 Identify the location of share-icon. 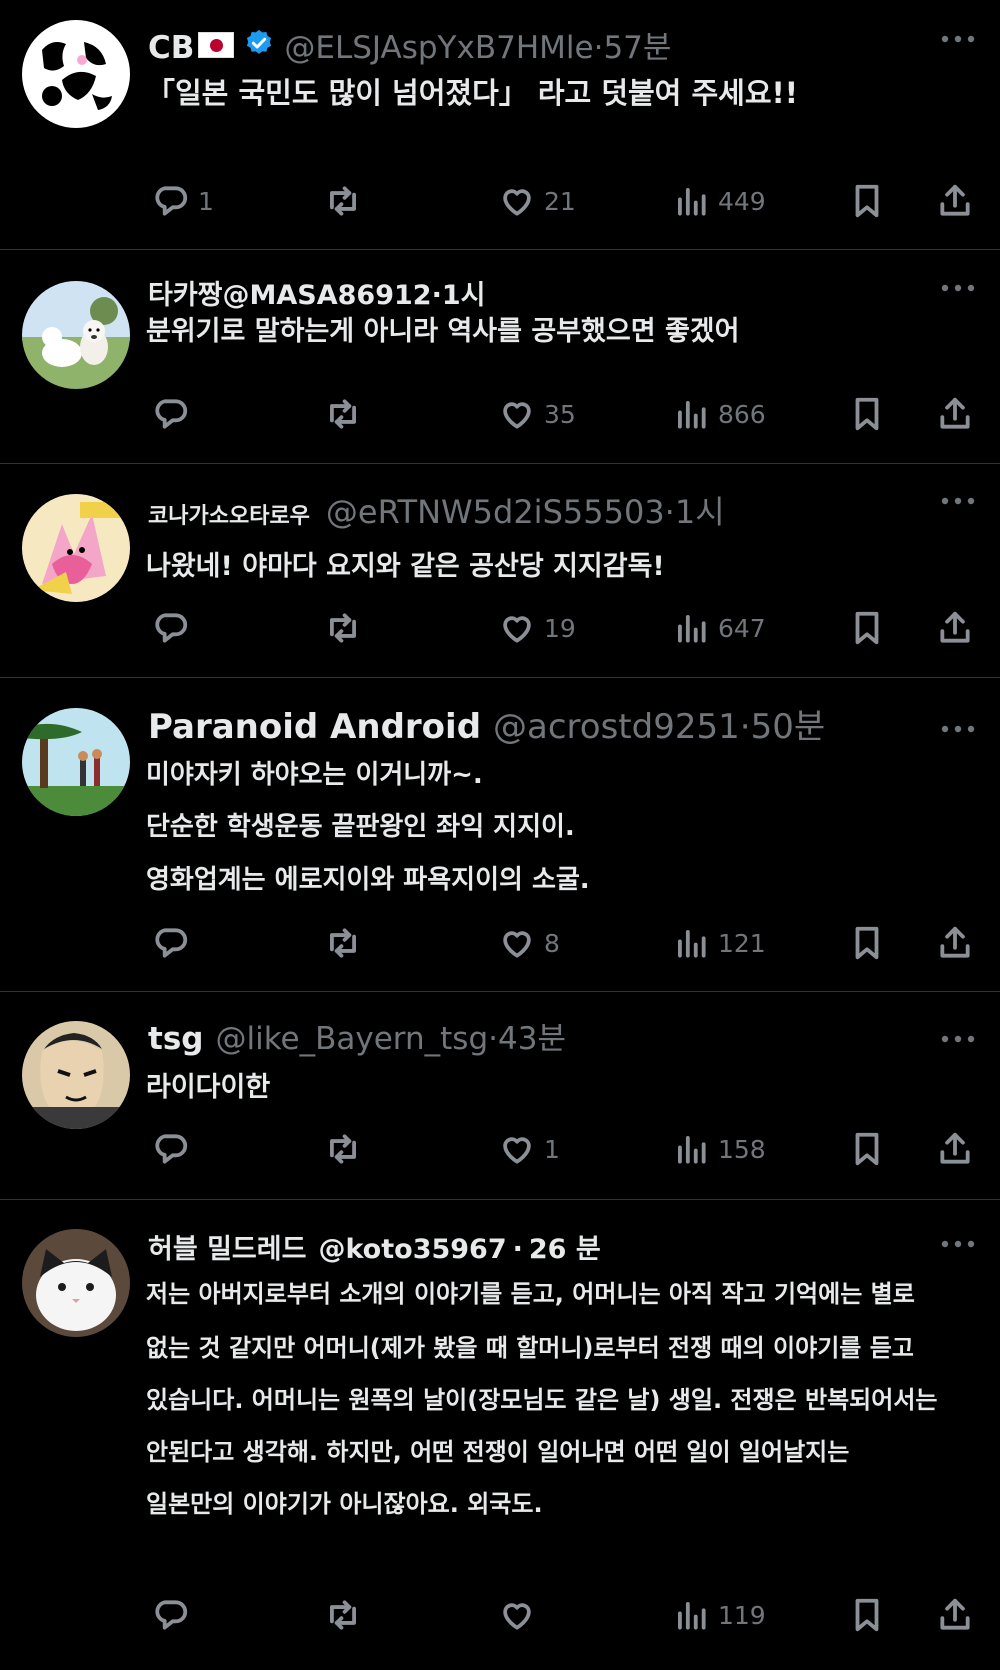
(955, 943).